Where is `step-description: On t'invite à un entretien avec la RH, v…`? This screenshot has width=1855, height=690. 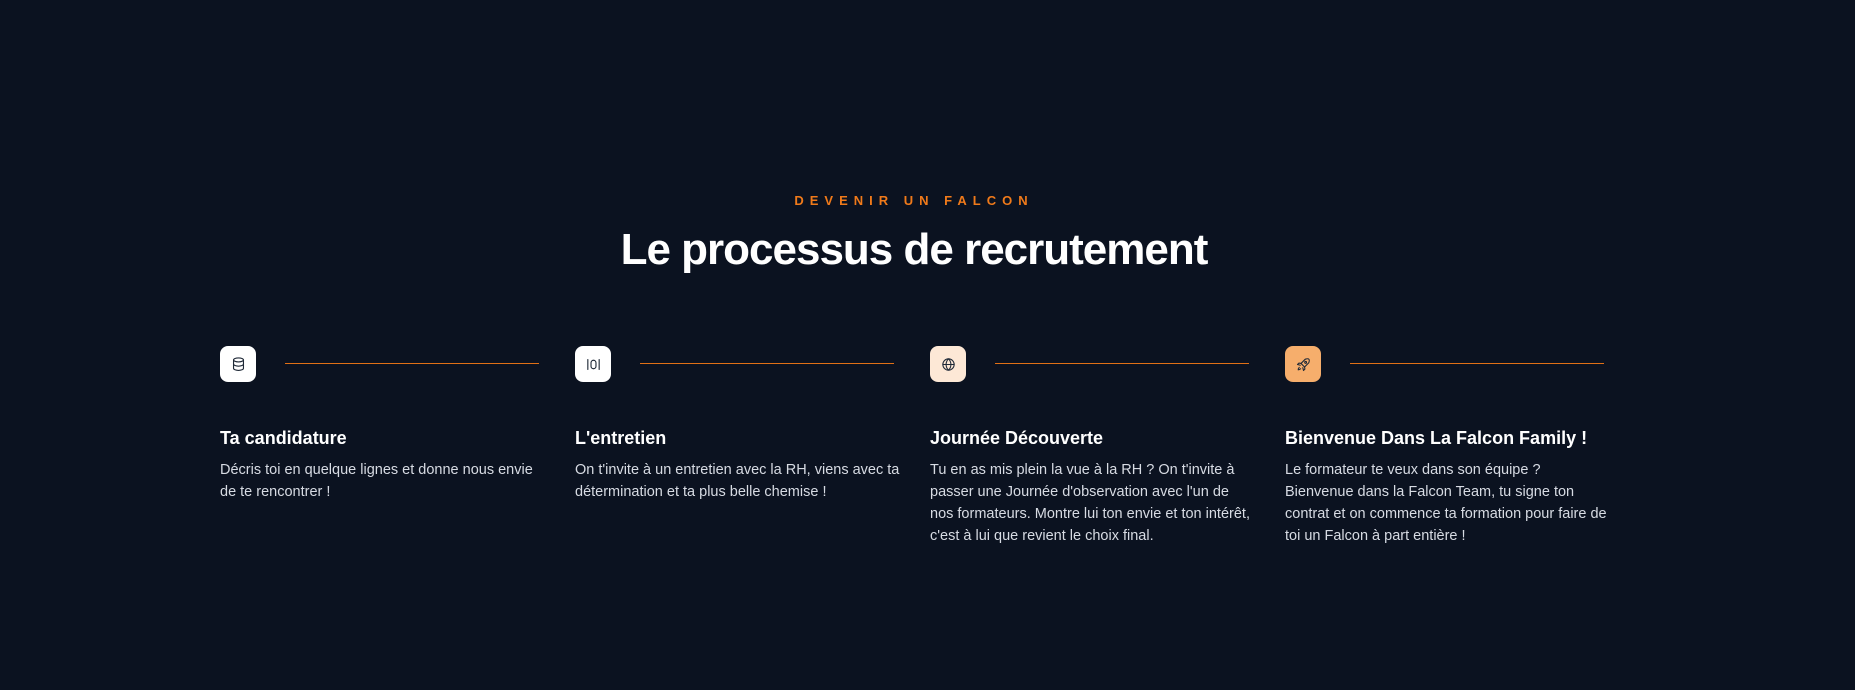
step-description: On t'invite à un entretien avec la RH, v… is located at coordinates (737, 481).